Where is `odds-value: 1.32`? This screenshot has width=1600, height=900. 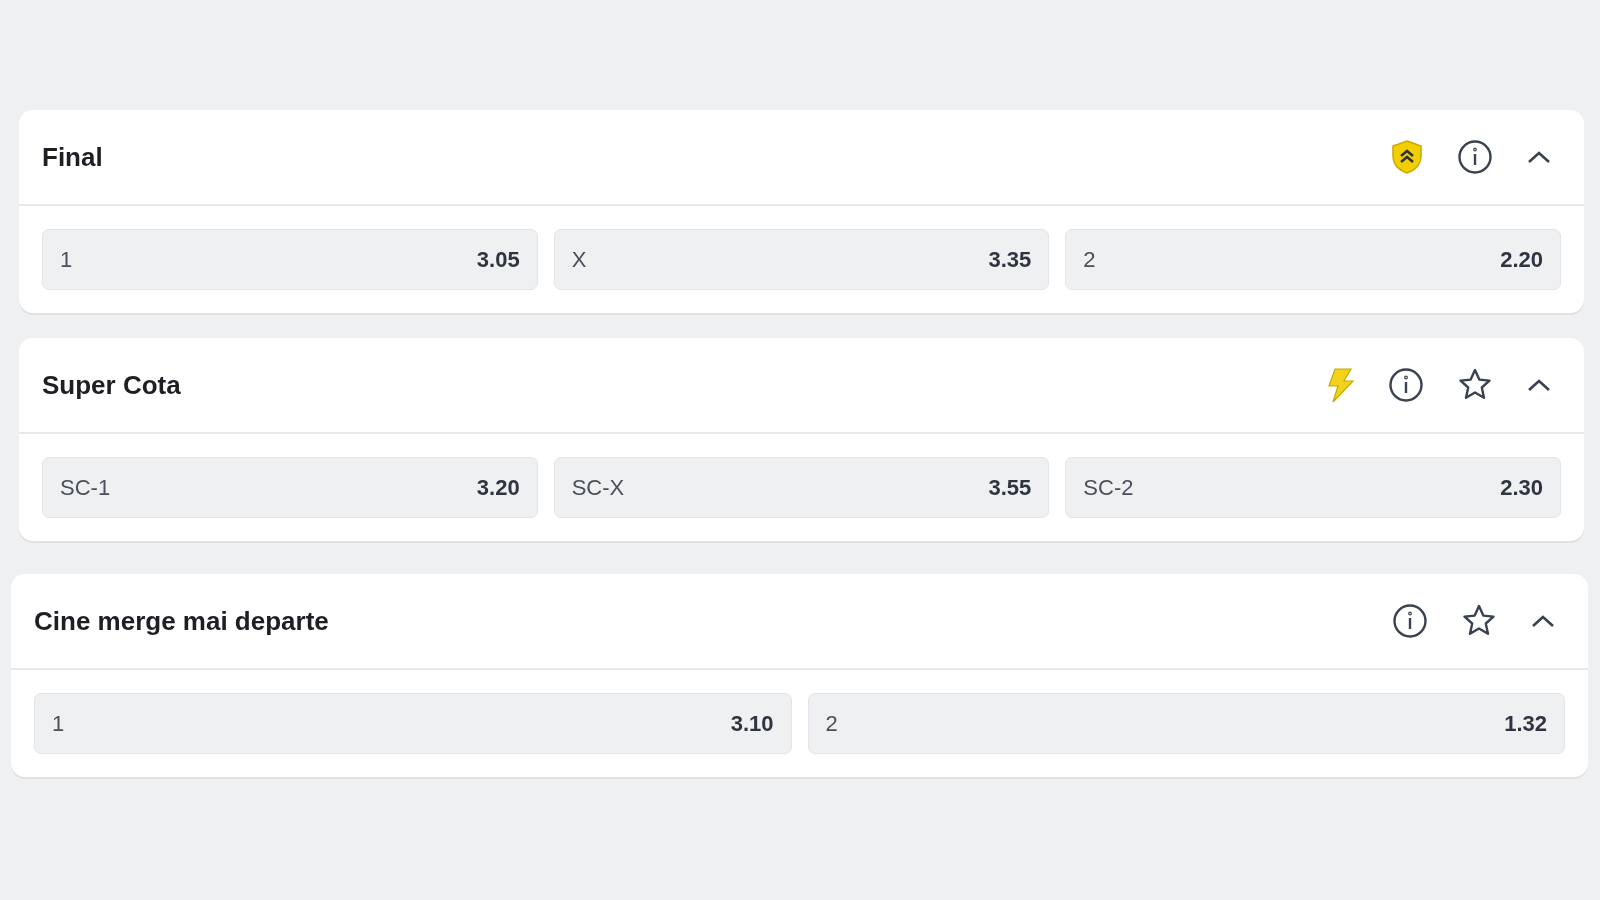 odds-value: 1.32 is located at coordinates (1525, 723).